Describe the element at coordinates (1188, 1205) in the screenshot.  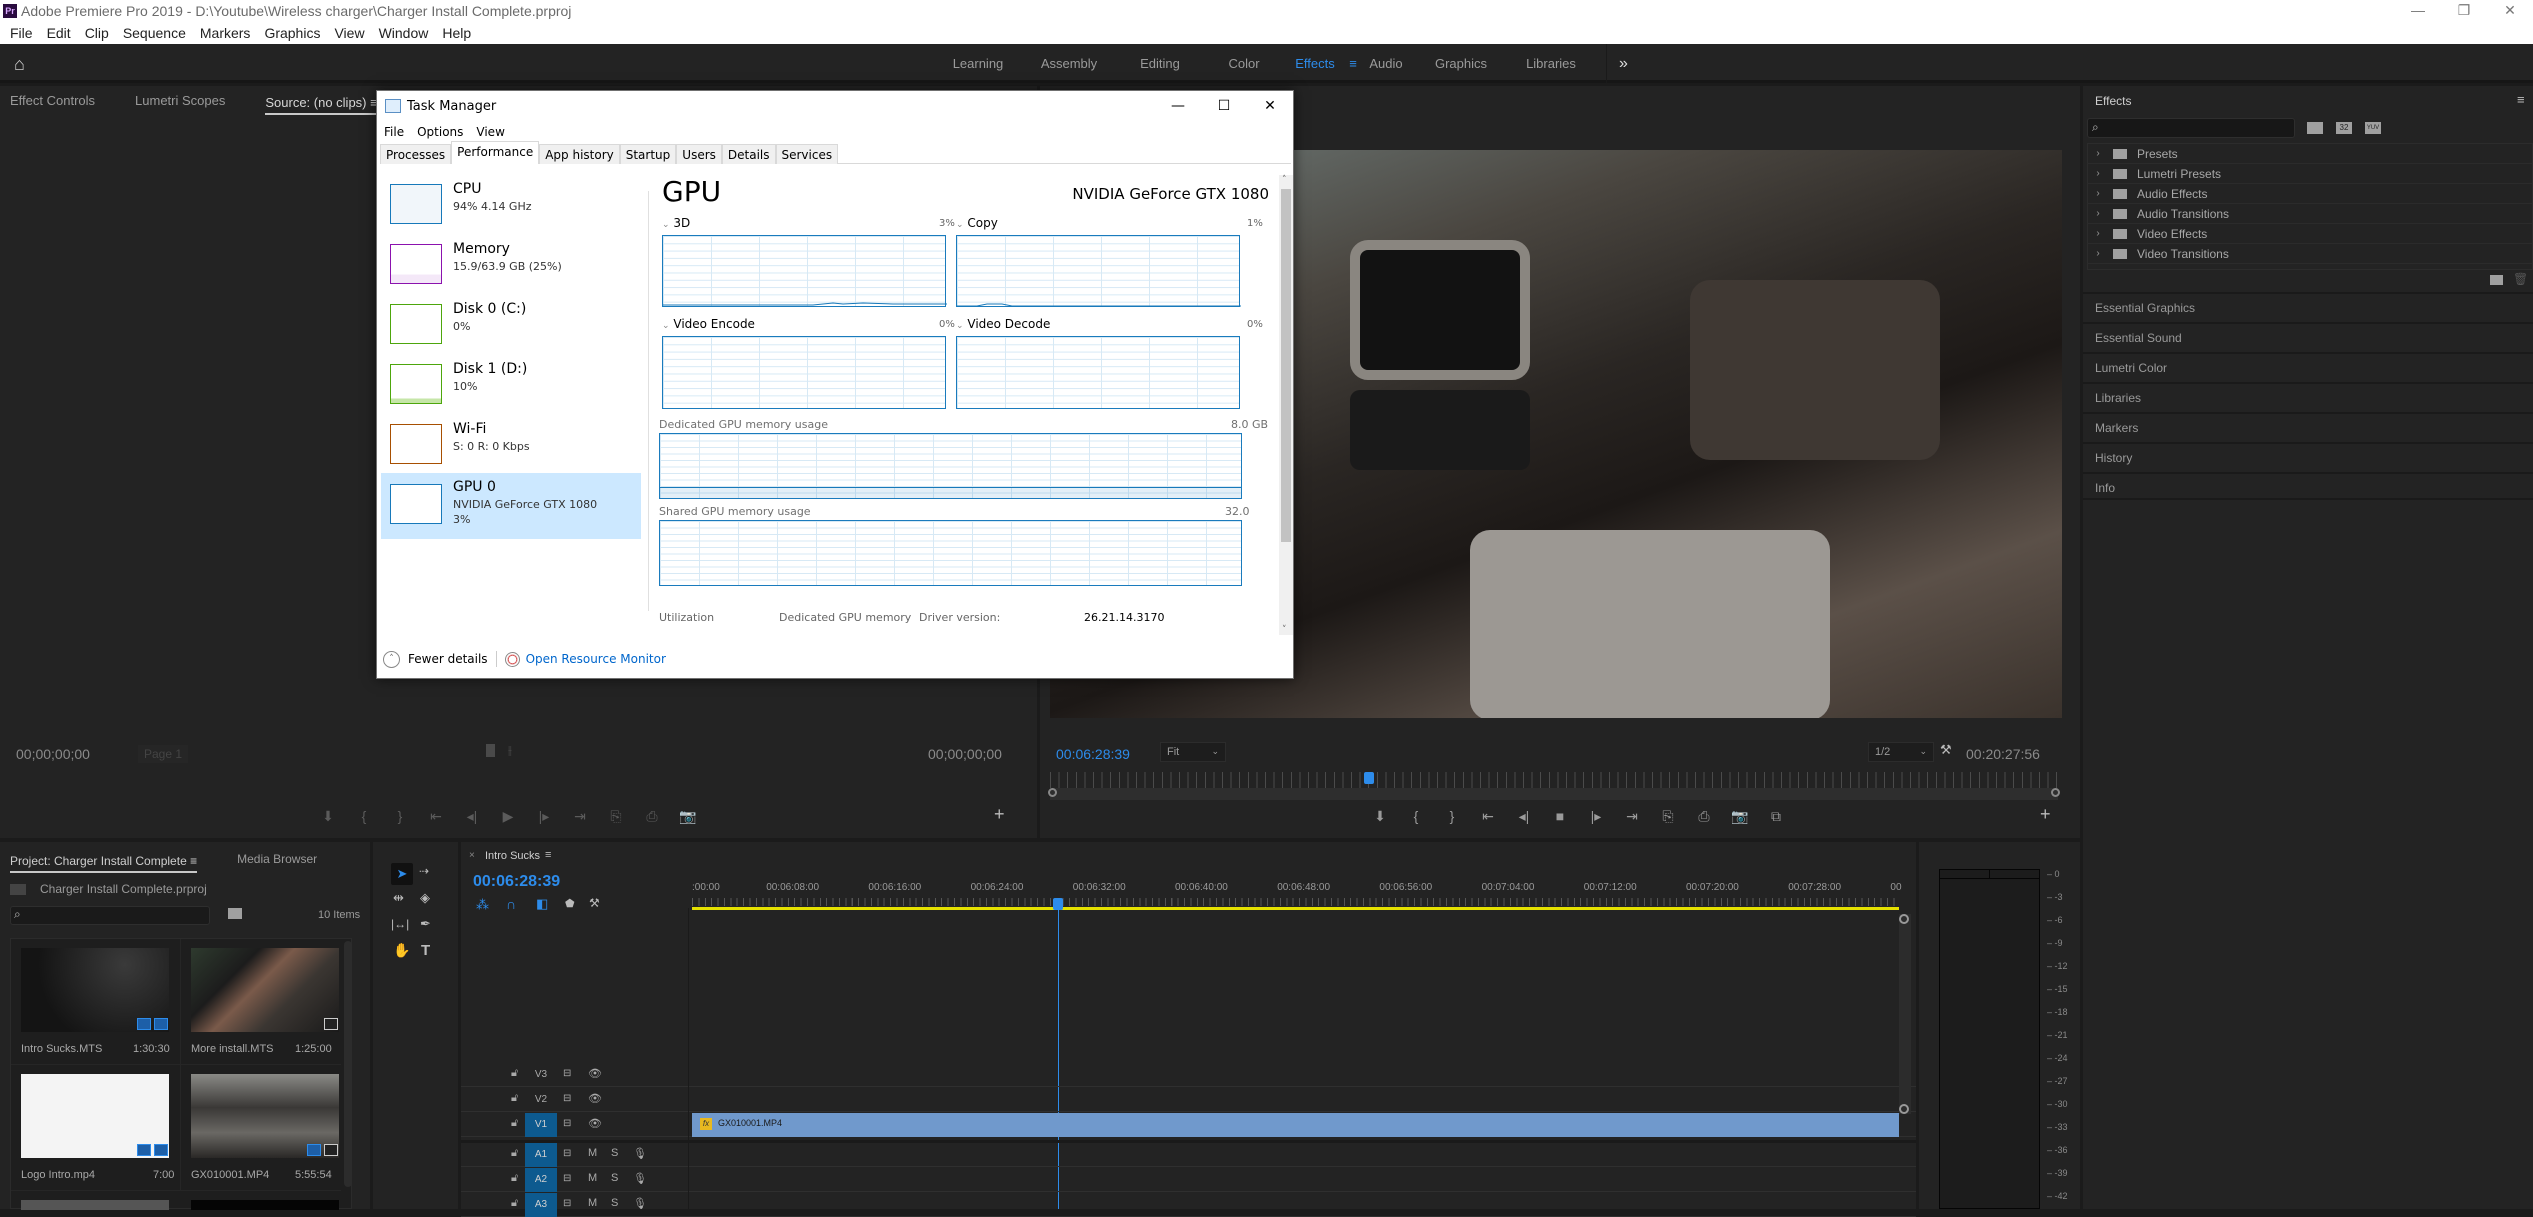
I see `track-a3: 🔓︎ A3 ⊟ M S 🎙︎` at that location.